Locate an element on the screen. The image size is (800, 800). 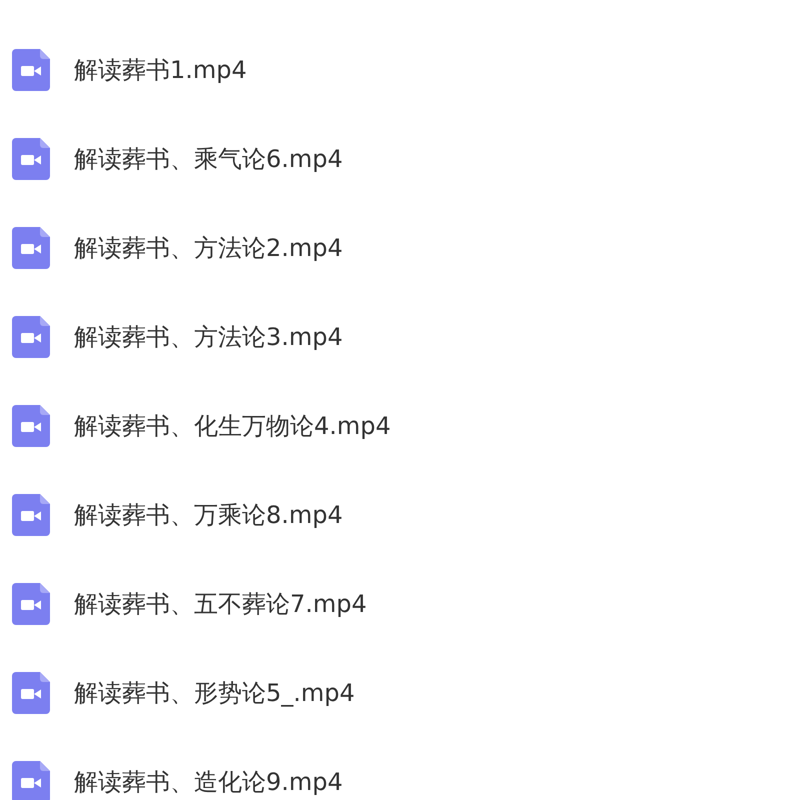
file-name: 解读葬书、万乘论8.mp4 is located at coordinates (208, 514).